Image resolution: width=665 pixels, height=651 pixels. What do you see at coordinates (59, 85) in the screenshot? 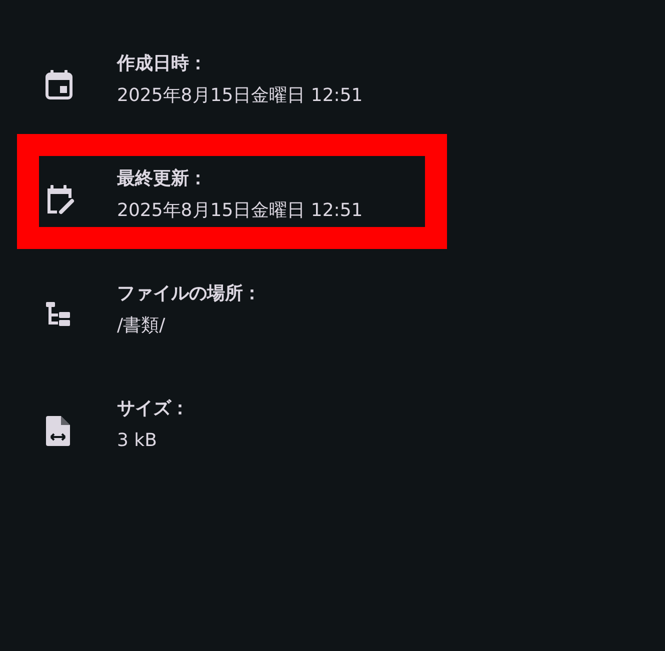
I see `calendar-icon` at bounding box center [59, 85].